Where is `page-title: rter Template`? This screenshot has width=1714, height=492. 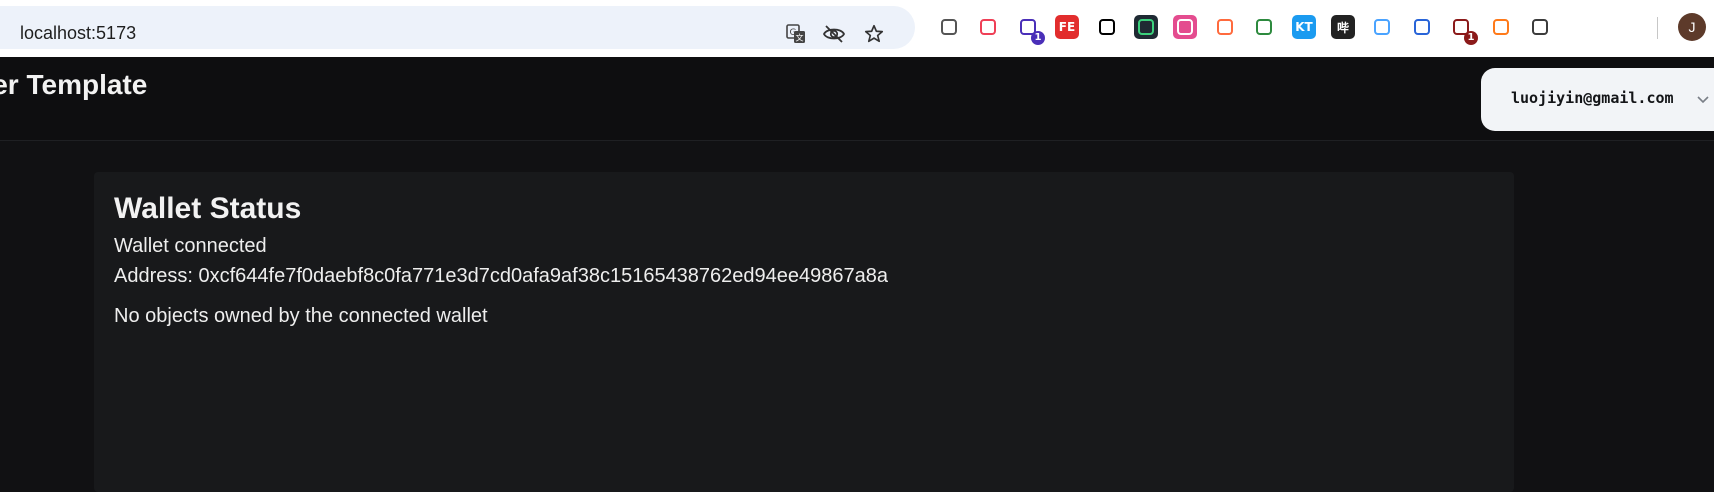
page-title: rter Template is located at coordinates (74, 84).